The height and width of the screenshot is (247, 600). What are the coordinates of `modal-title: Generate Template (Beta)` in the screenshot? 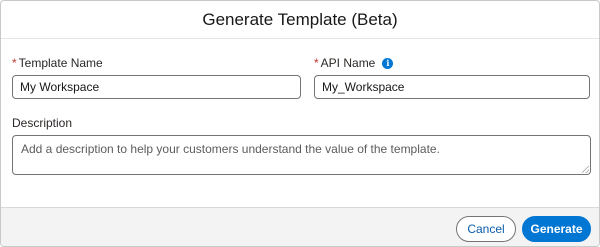 It's located at (300, 19).